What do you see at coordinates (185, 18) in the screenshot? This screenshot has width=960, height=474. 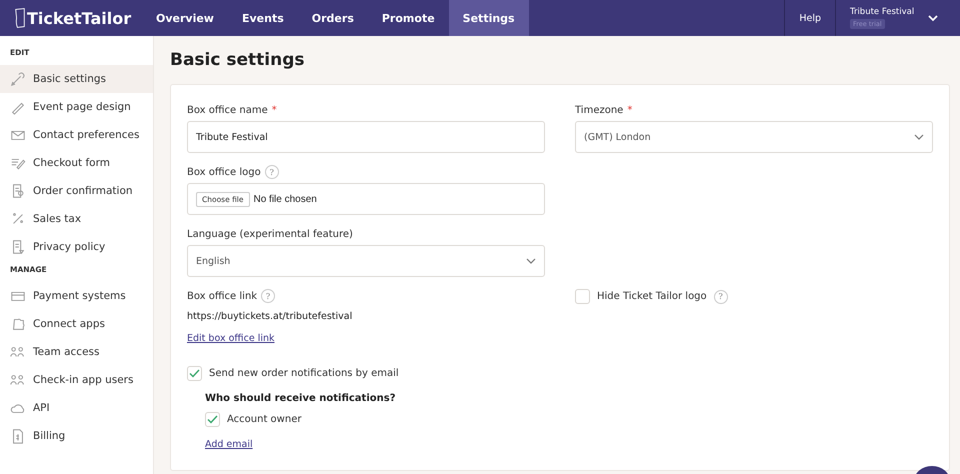 I see `nav-tab: Overview` at bounding box center [185, 18].